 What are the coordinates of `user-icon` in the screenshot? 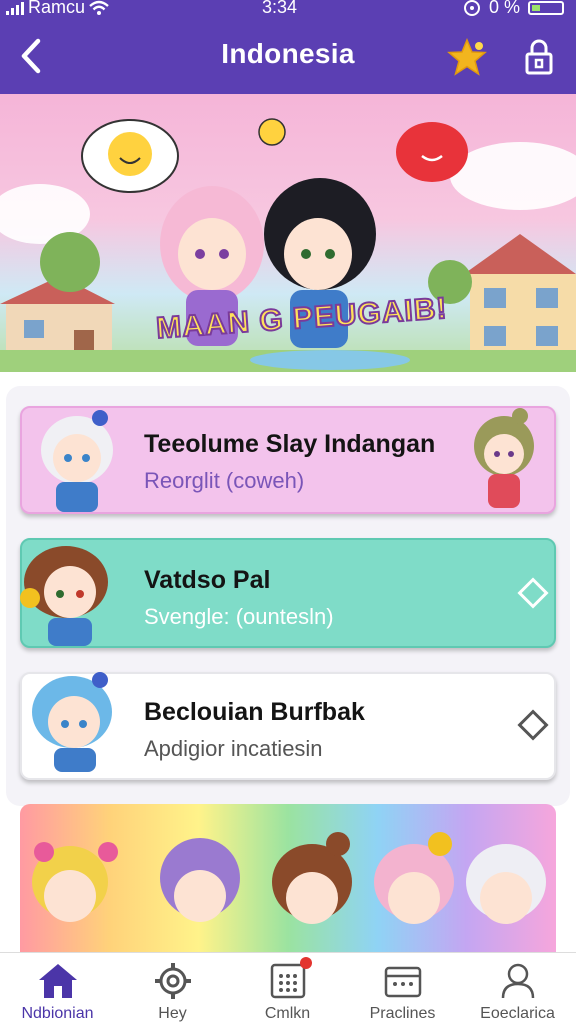 It's located at (518, 981).